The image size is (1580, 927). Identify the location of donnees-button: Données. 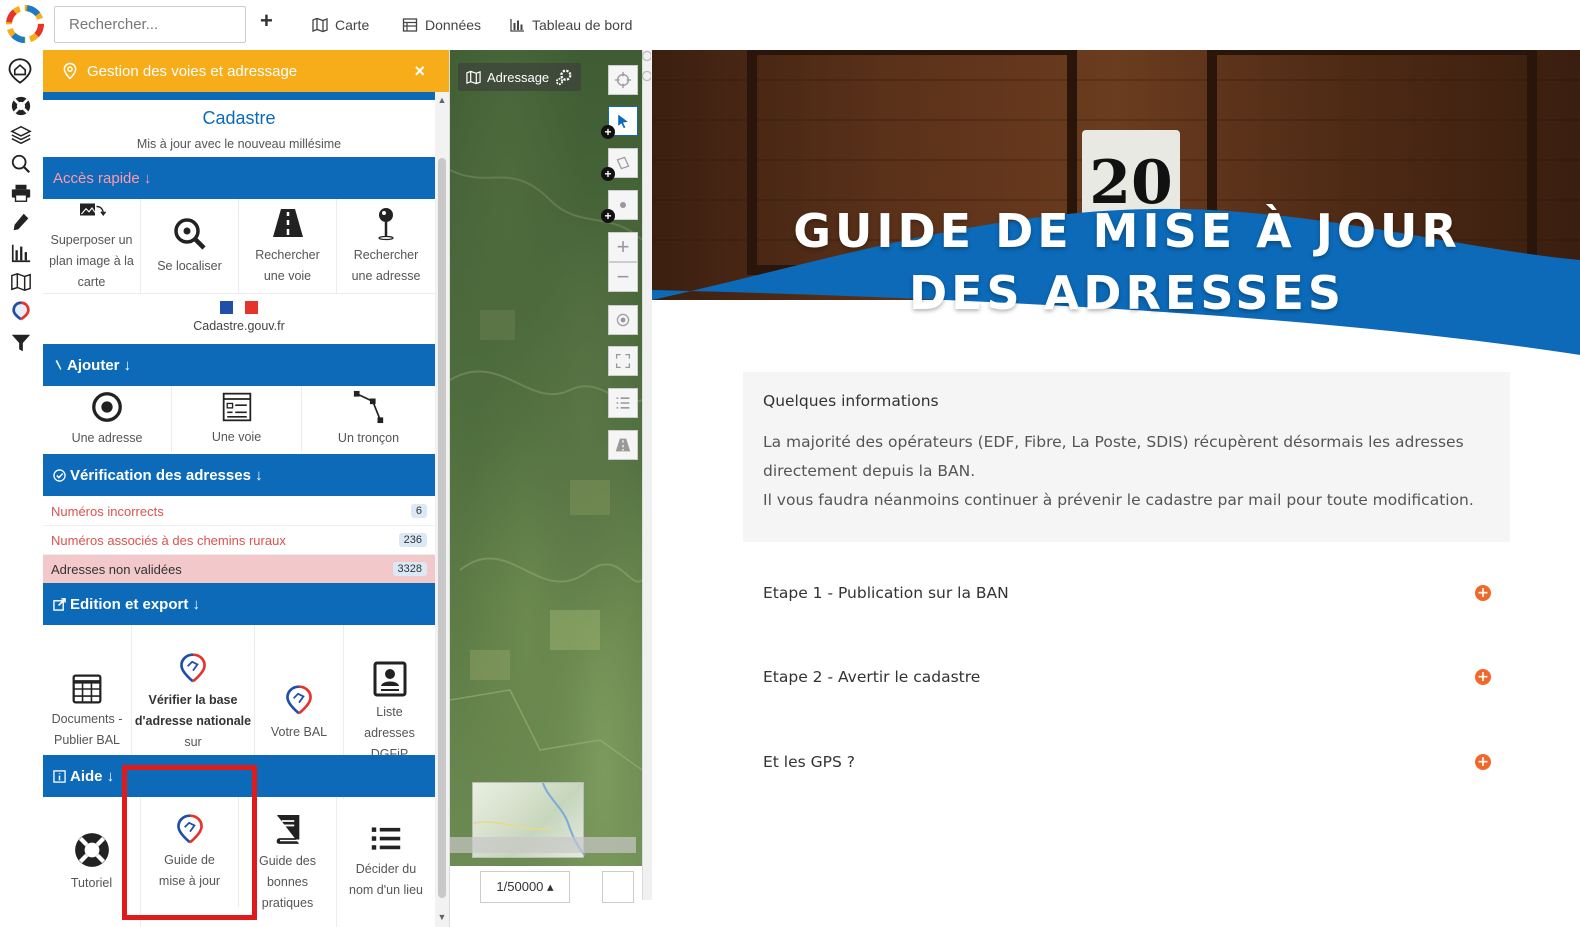
(441, 25).